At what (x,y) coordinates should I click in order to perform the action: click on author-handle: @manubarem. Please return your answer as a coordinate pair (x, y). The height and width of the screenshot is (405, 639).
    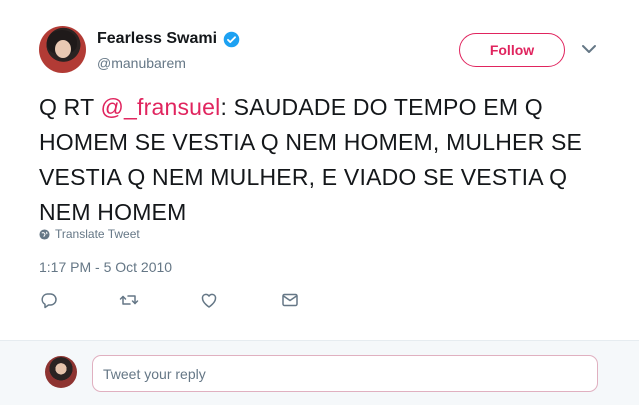
    Looking at the image, I should click on (141, 63).